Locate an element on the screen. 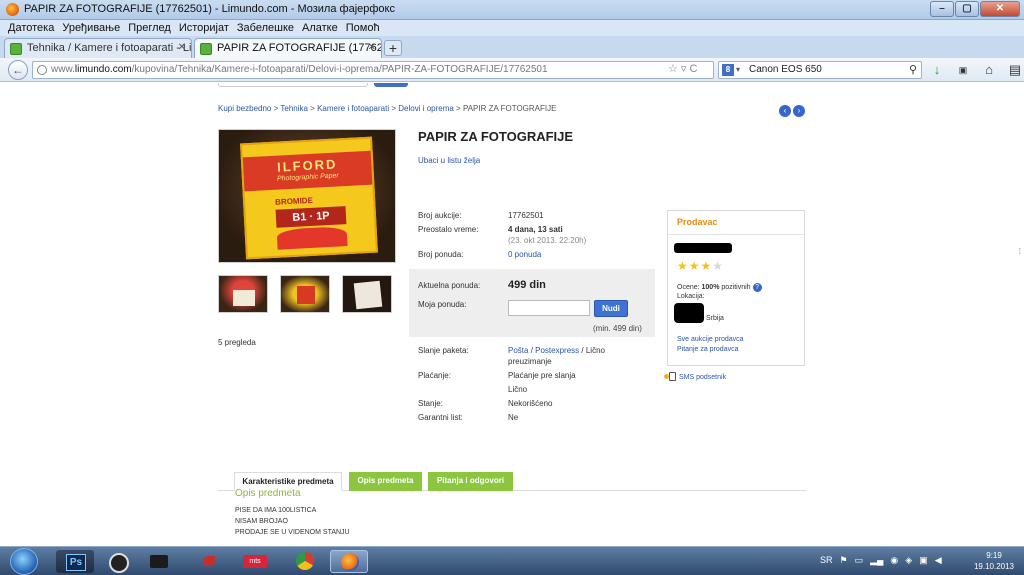 Image resolution: width=1024 pixels, height=575 pixels. ask-seller-link: Pitanje za prodavca is located at coordinates (707, 349).